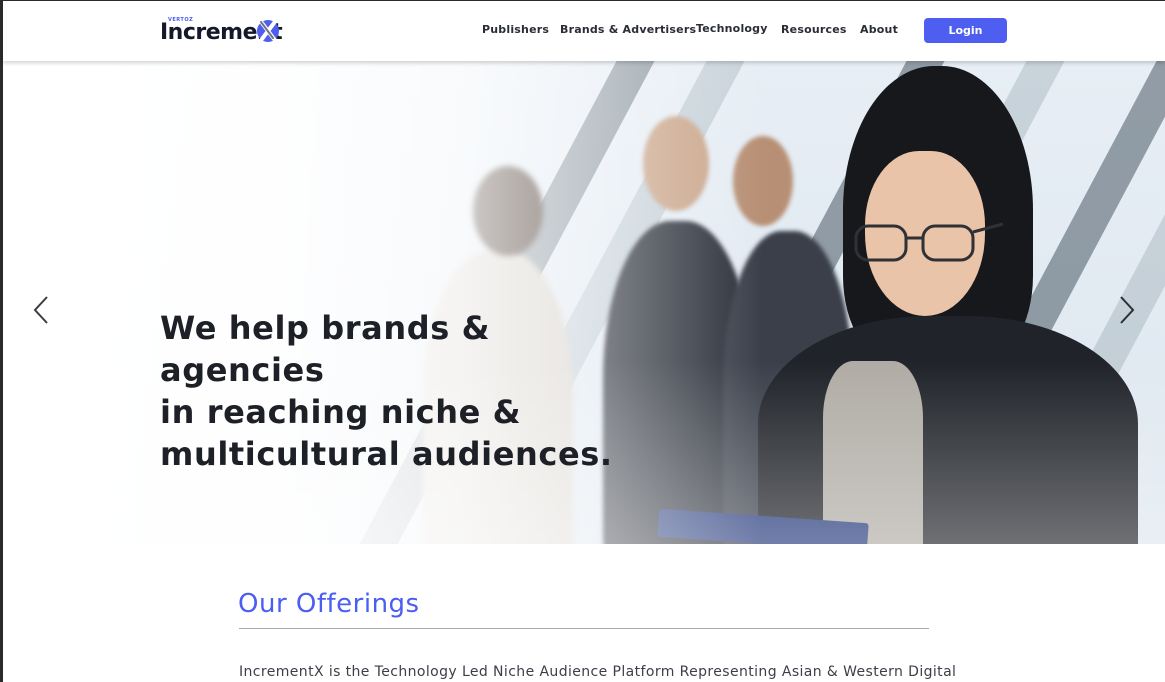  Describe the element at coordinates (268, 31) in the screenshot. I see `logo-x-icon` at that location.